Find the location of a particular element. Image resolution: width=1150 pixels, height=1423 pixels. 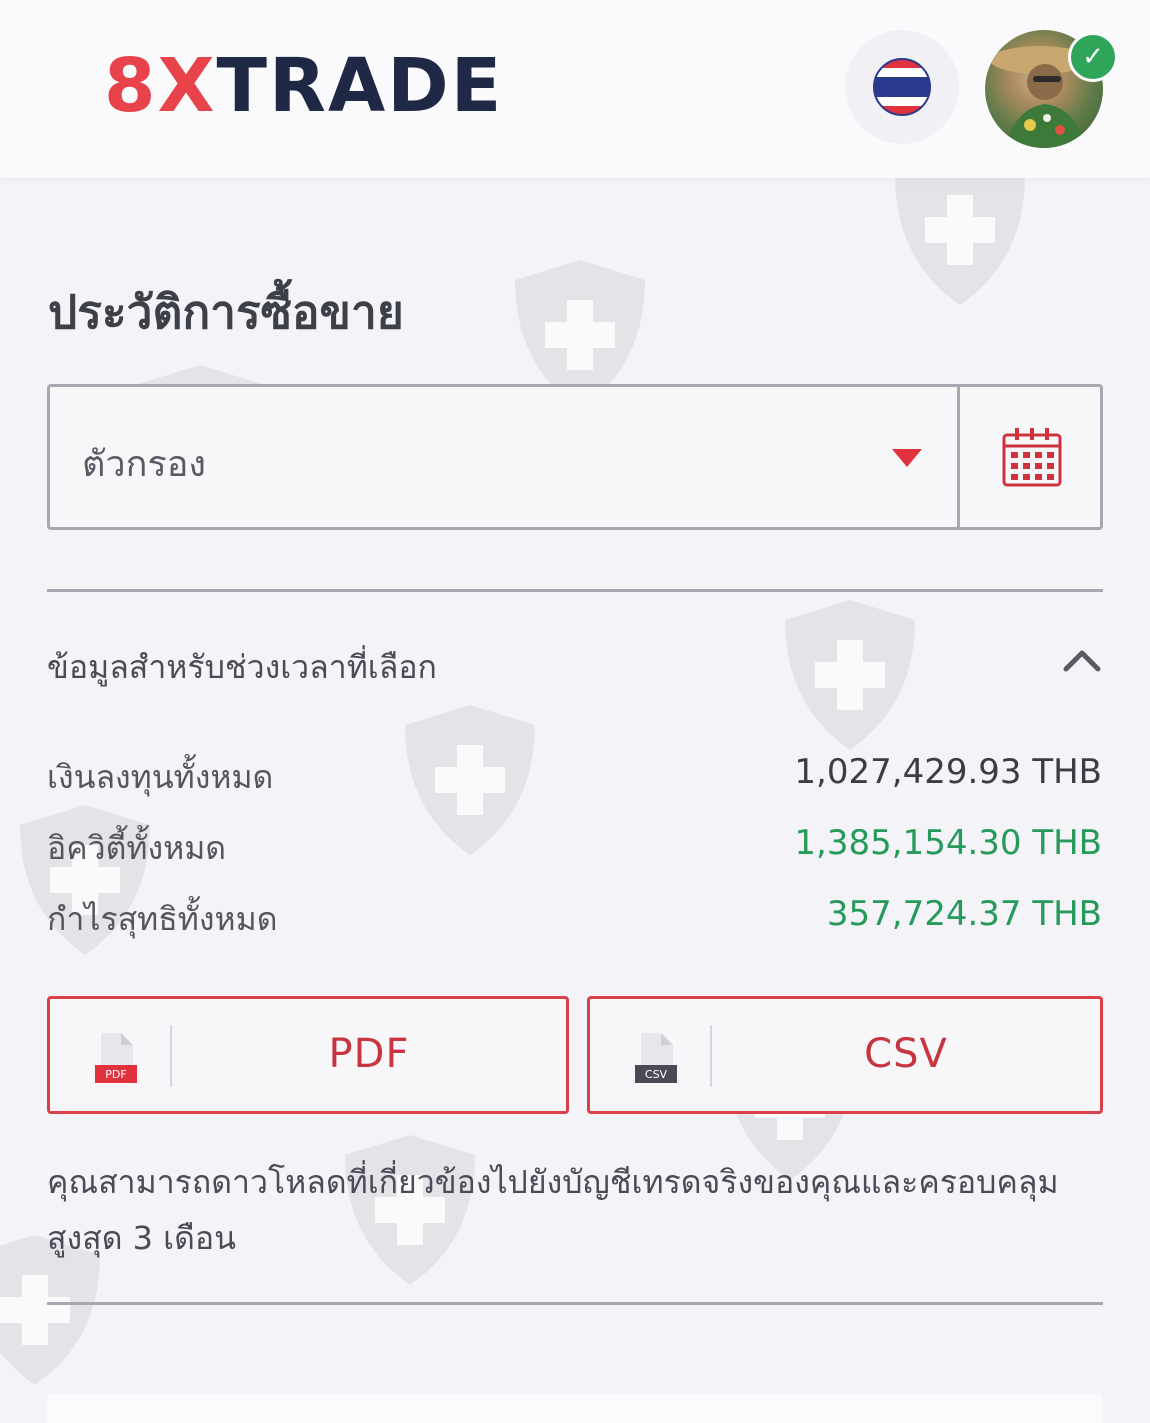

total-investment-value: 1,027,429.93 THB is located at coordinates (948, 772).